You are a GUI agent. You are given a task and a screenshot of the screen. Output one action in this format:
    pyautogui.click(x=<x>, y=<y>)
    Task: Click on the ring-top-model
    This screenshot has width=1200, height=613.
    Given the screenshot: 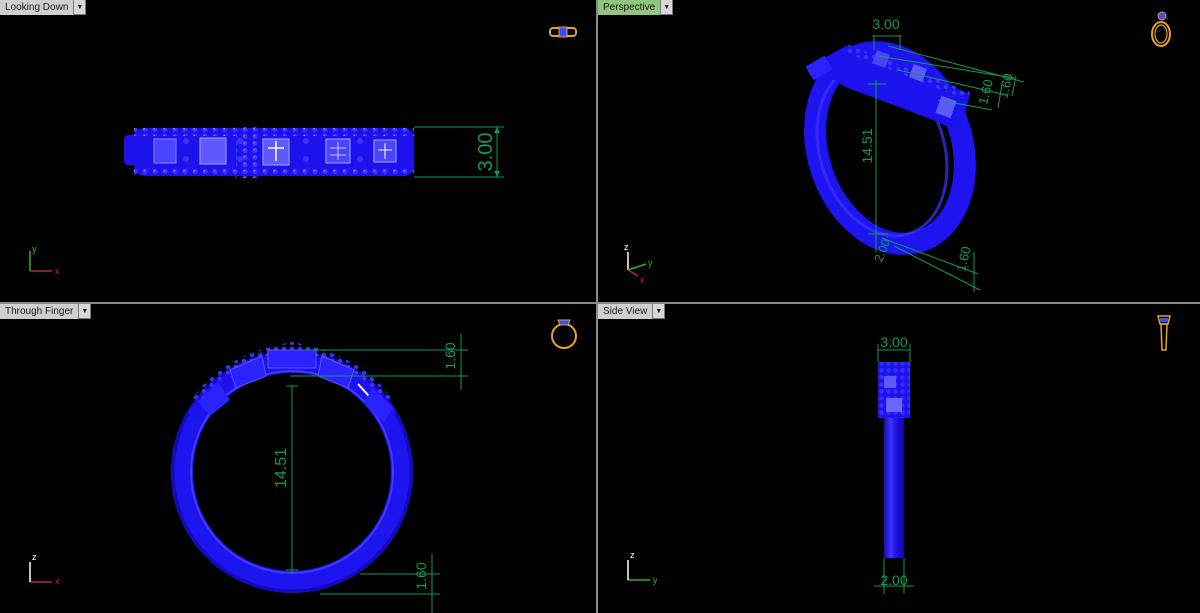 What is the action you would take?
    pyautogui.click(x=269, y=152)
    